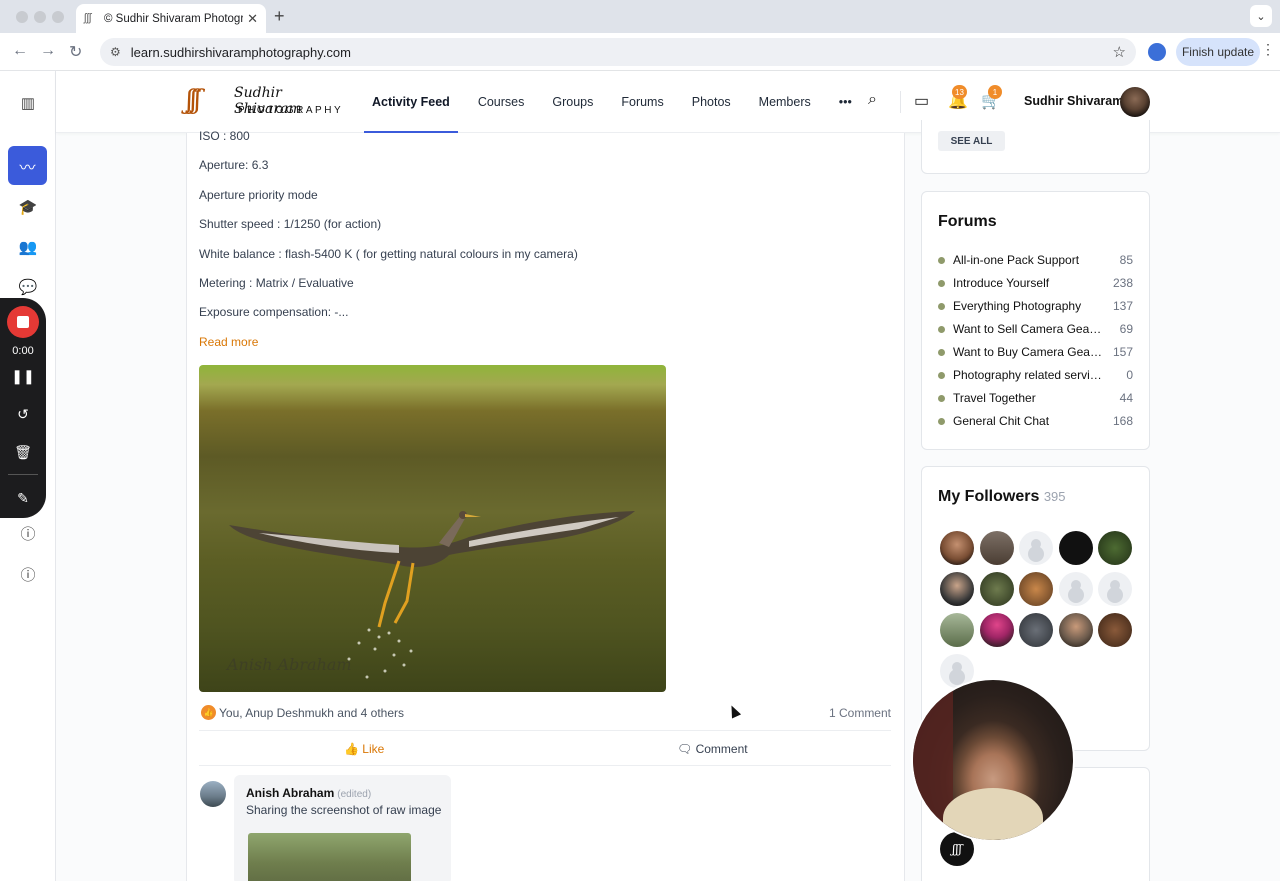 This screenshot has width=1280, height=881. I want to click on inbox-icon: ▭, so click(921, 101).